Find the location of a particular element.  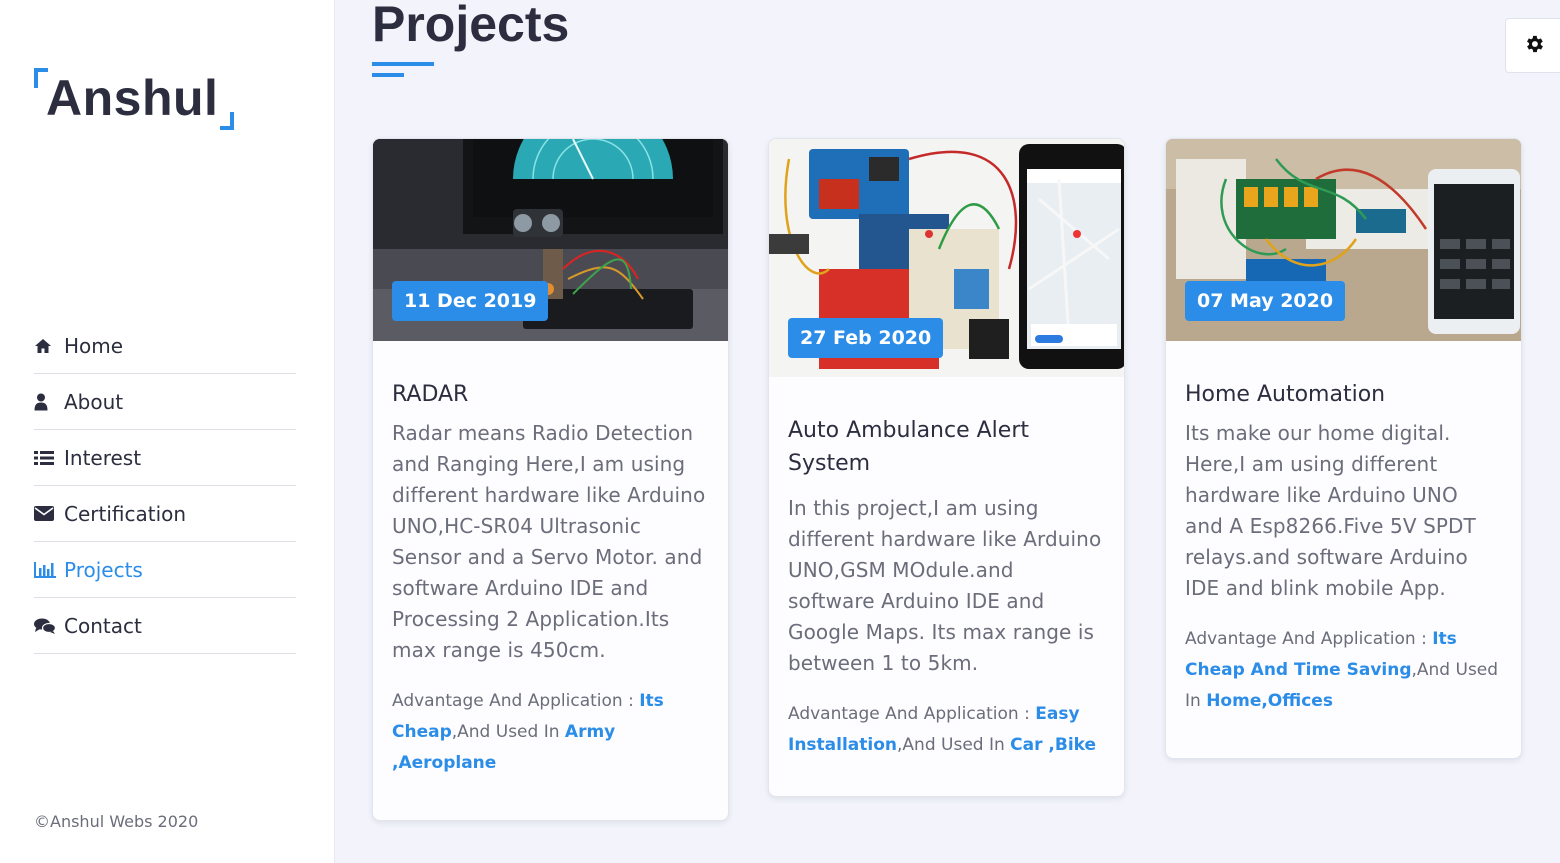

advantages-uses: Car ,Bike is located at coordinates (1053, 745).